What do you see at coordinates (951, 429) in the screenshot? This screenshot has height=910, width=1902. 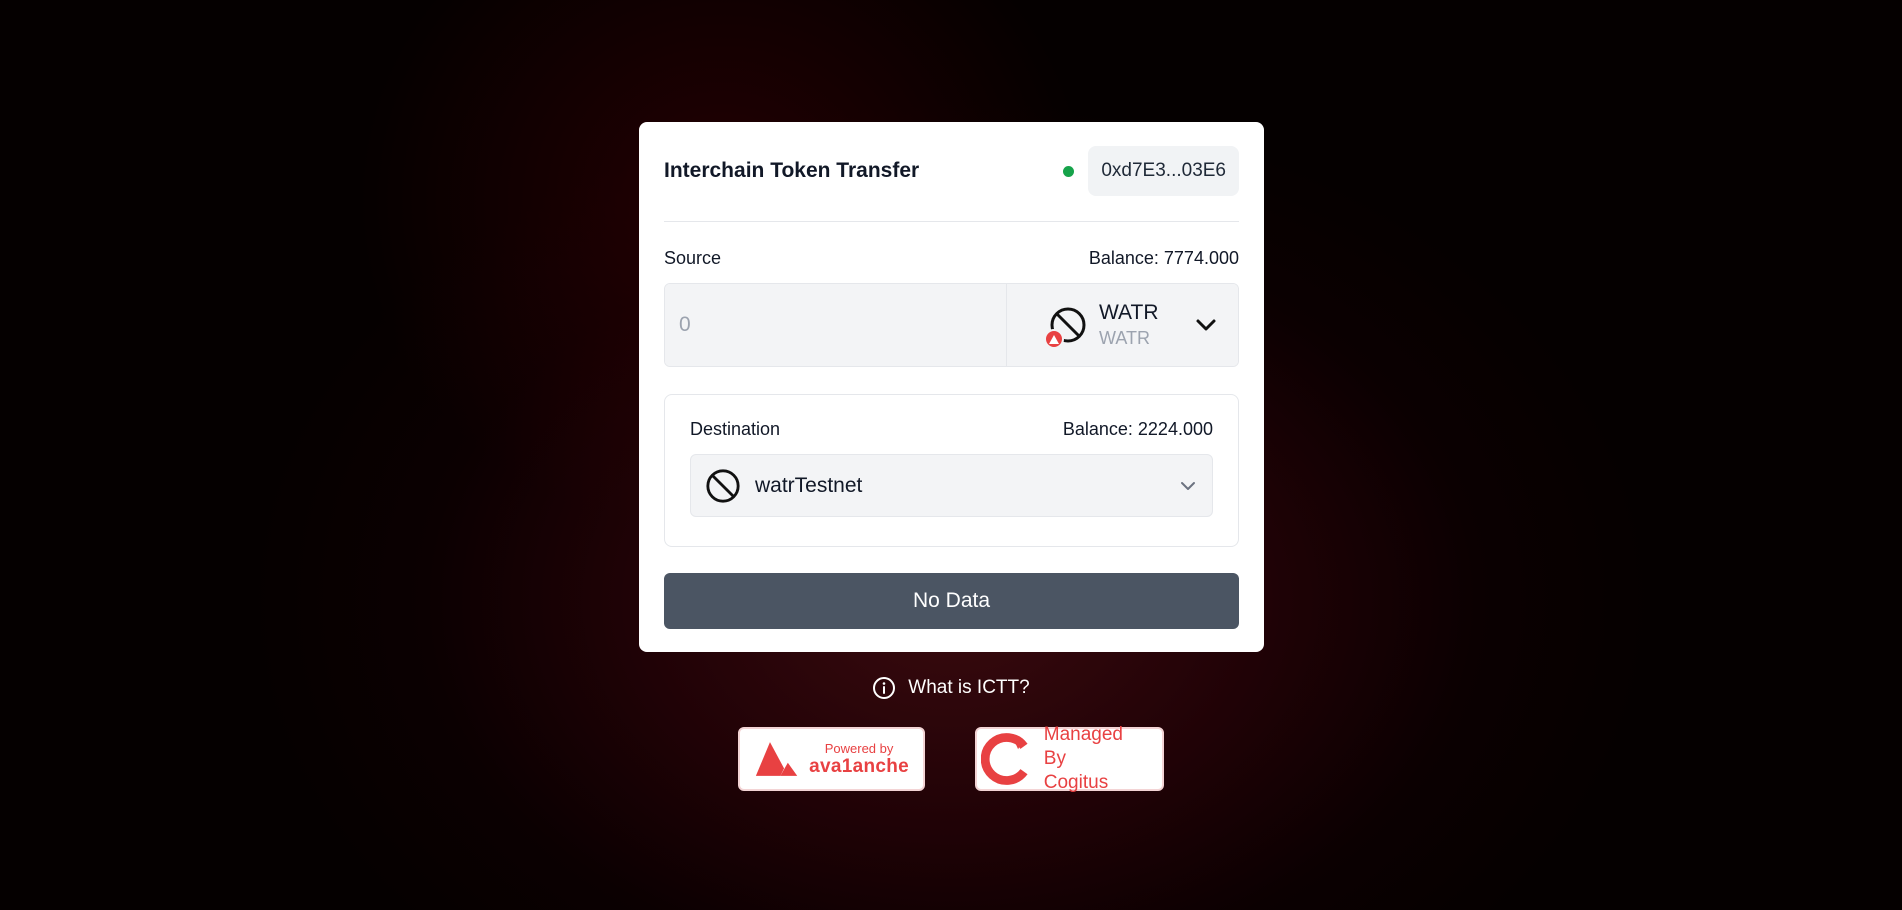 I see `destination-header: Destination Balance: 2224.000` at bounding box center [951, 429].